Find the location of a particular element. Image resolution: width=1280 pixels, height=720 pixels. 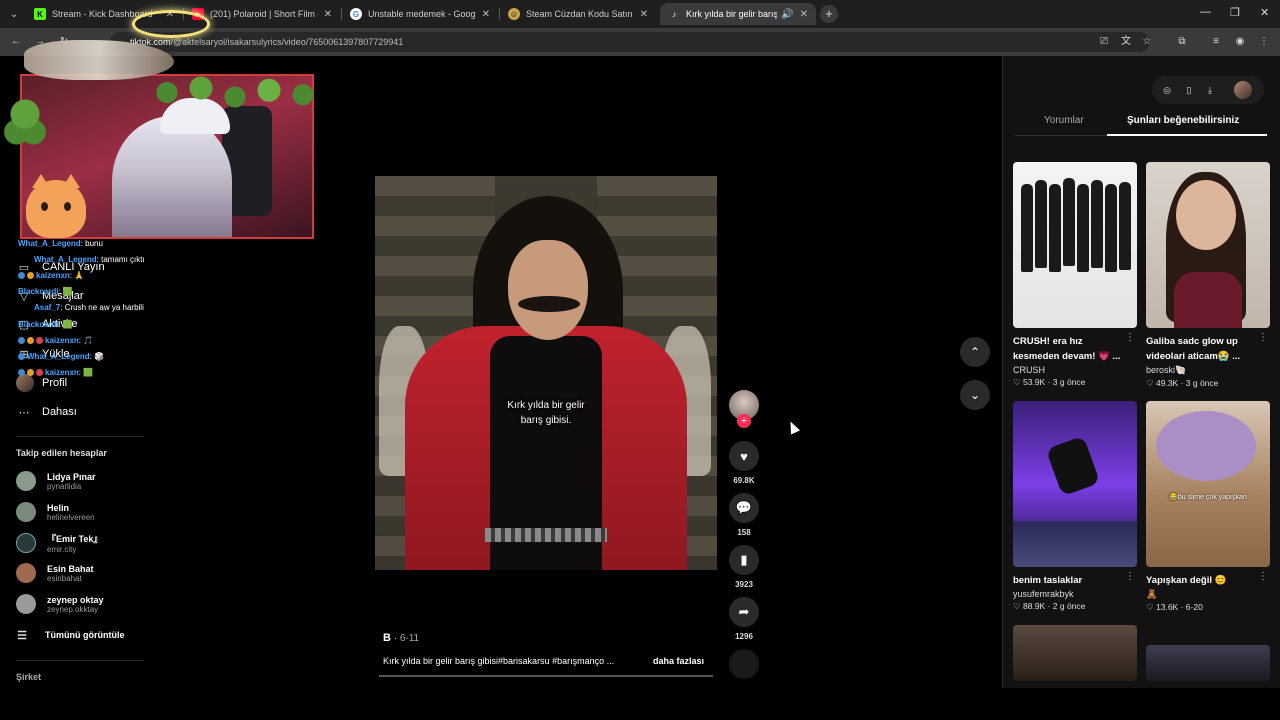

card-author: yusufemrakbyk is located at coordinates (1075, 594).